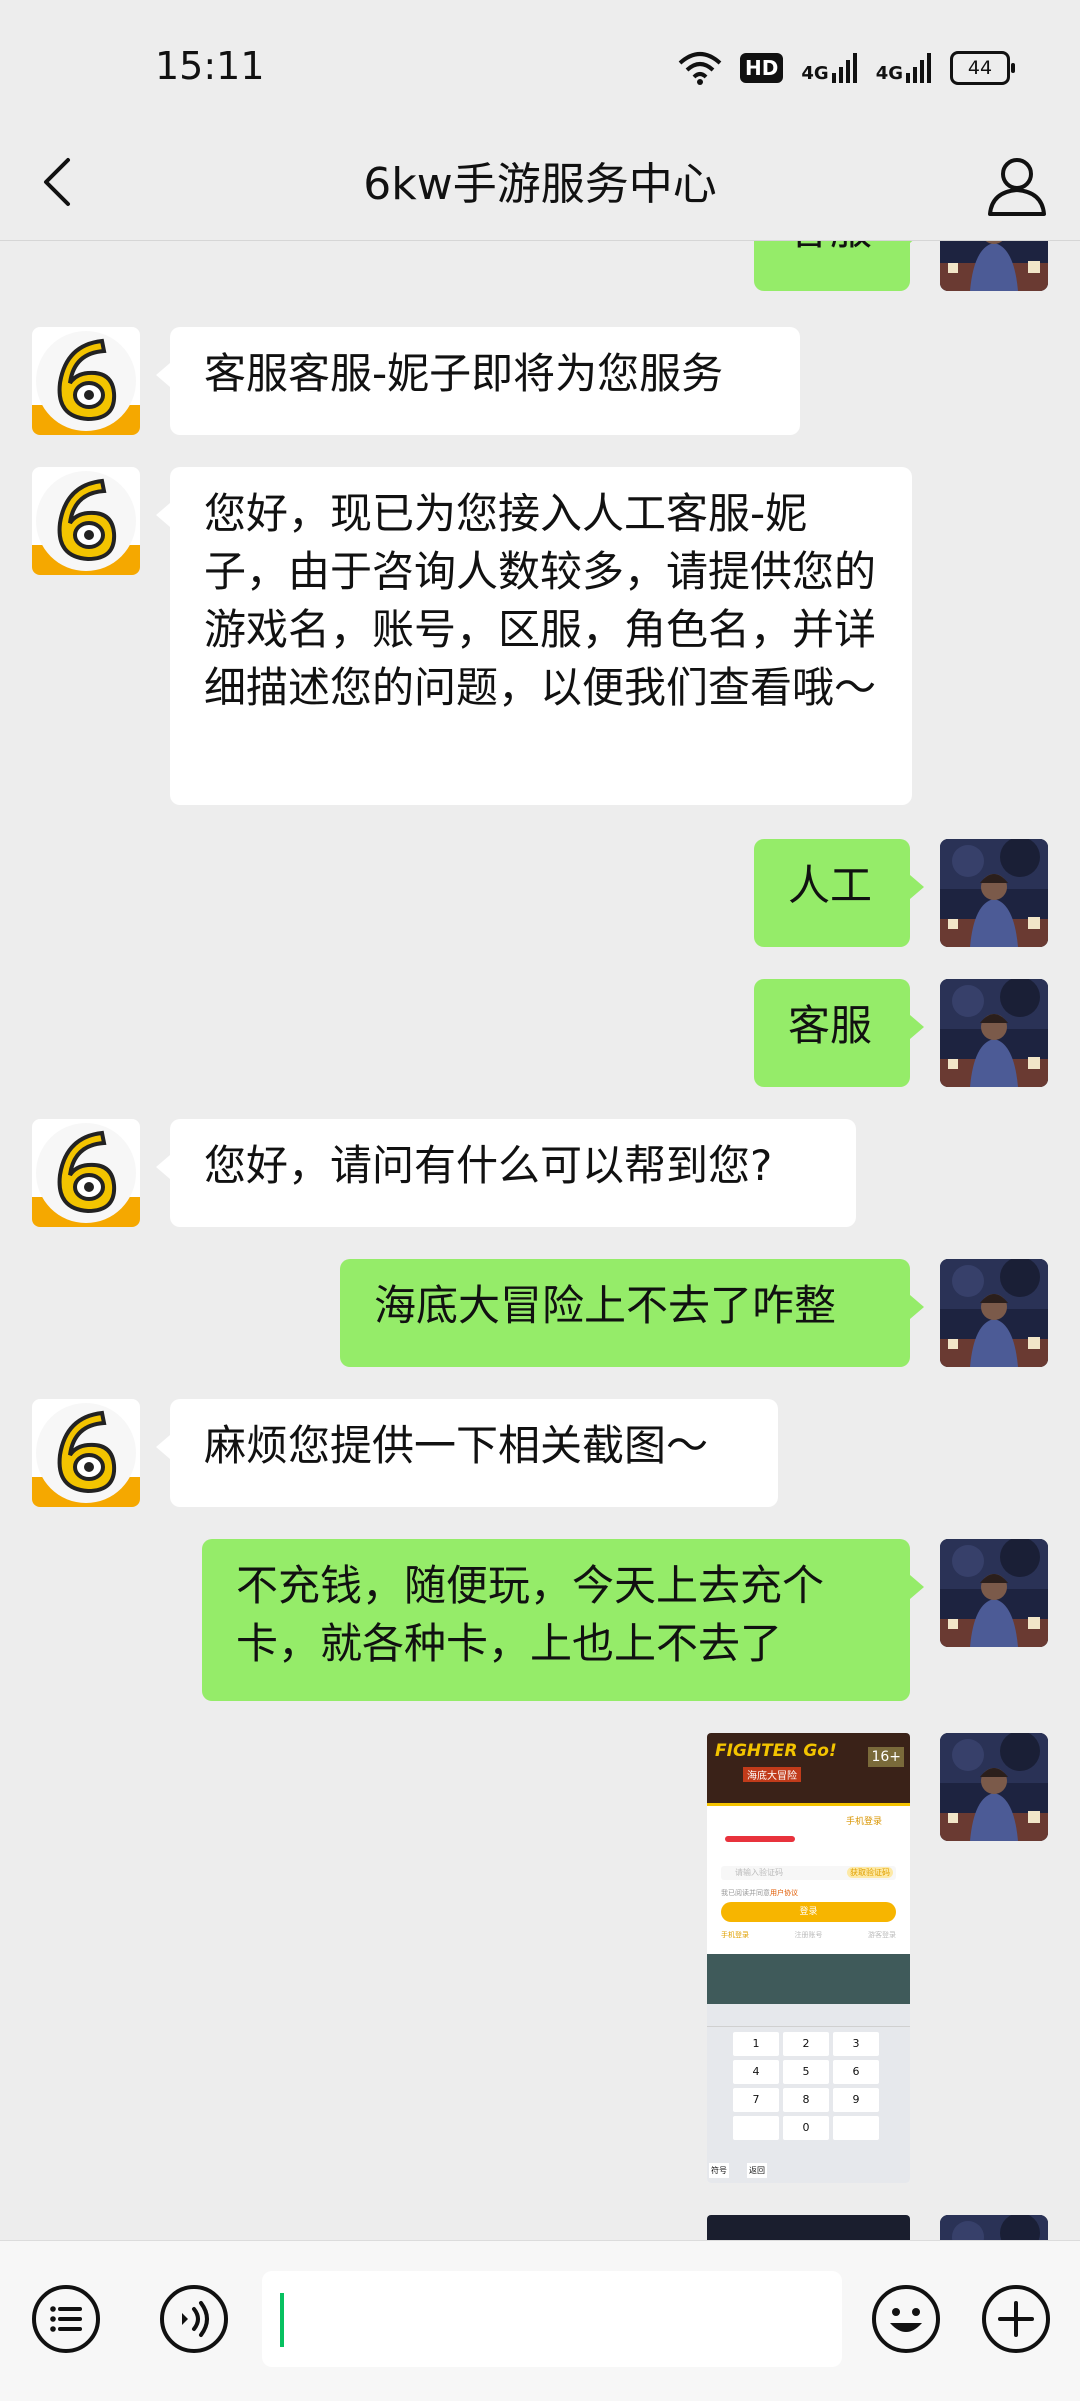 The width and height of the screenshot is (1080, 2401). What do you see at coordinates (886, 1757) in the screenshot?
I see `age-badge: 16+` at bounding box center [886, 1757].